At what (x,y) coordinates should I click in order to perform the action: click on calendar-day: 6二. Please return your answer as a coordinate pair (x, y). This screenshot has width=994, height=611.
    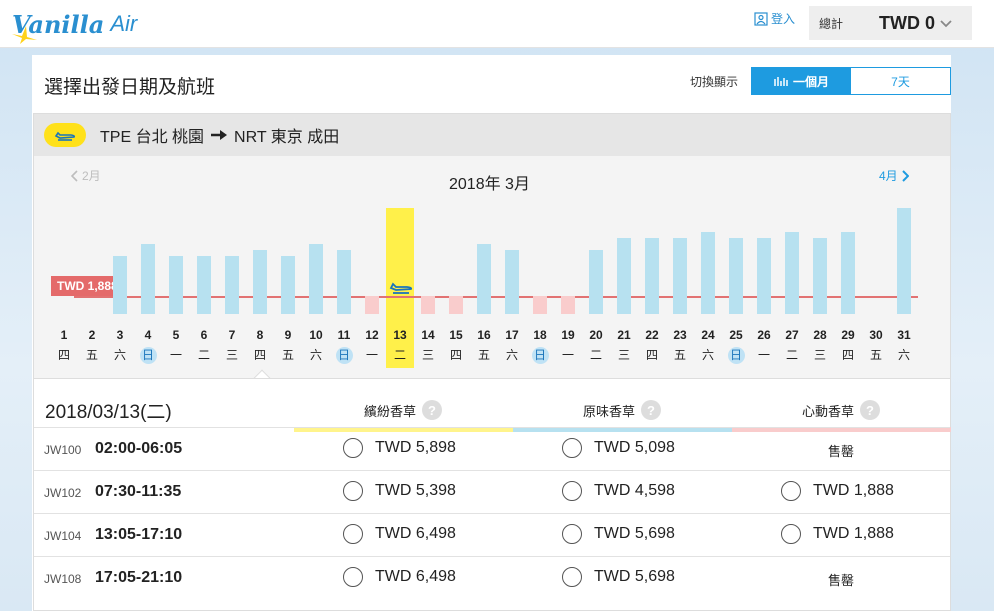
    Looking at the image, I should click on (204, 346).